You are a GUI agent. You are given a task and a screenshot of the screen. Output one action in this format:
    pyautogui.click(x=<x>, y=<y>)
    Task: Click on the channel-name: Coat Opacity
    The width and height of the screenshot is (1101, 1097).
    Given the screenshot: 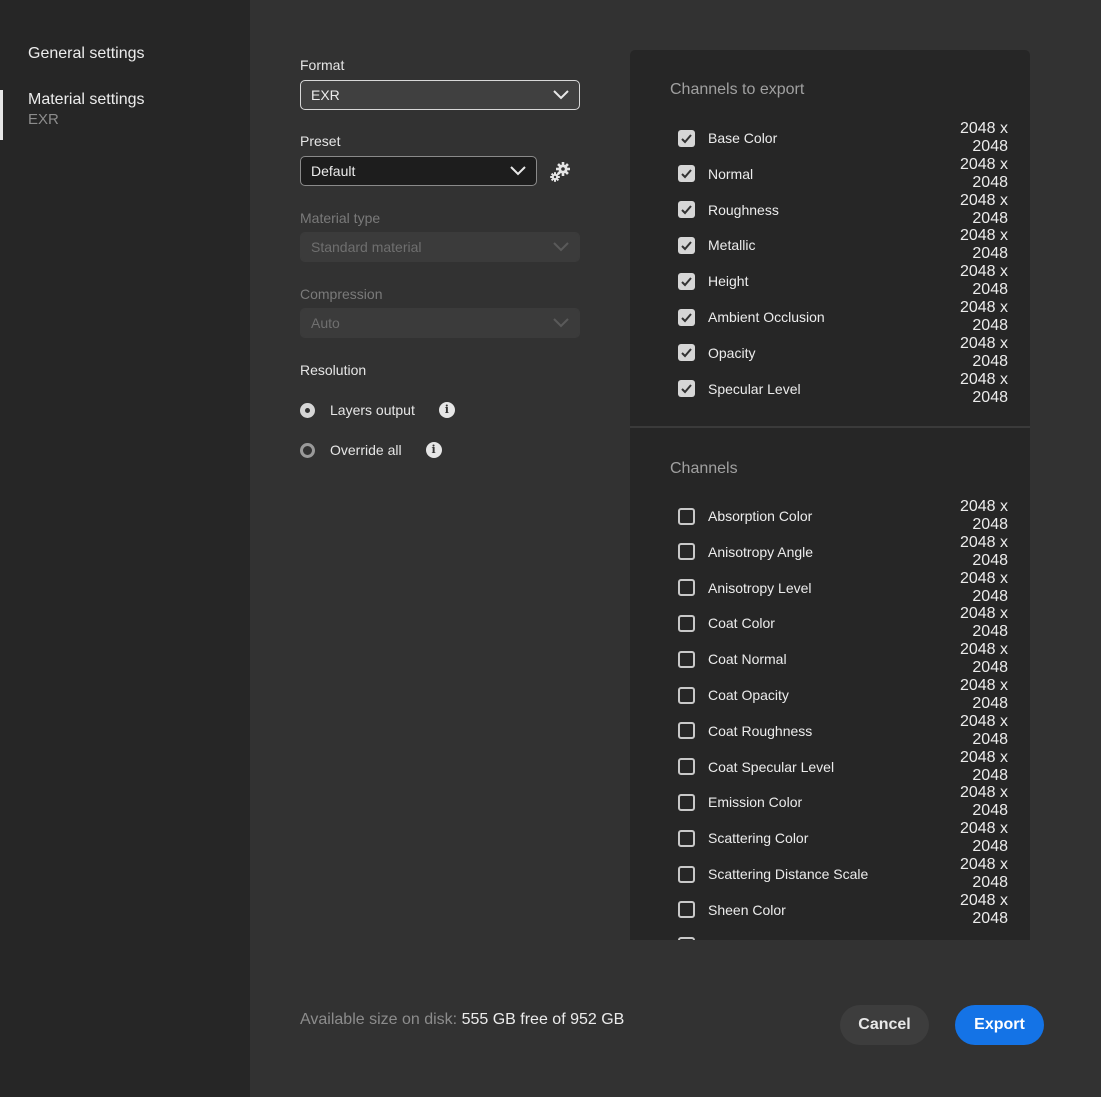 What is the action you would take?
    pyautogui.click(x=748, y=695)
    